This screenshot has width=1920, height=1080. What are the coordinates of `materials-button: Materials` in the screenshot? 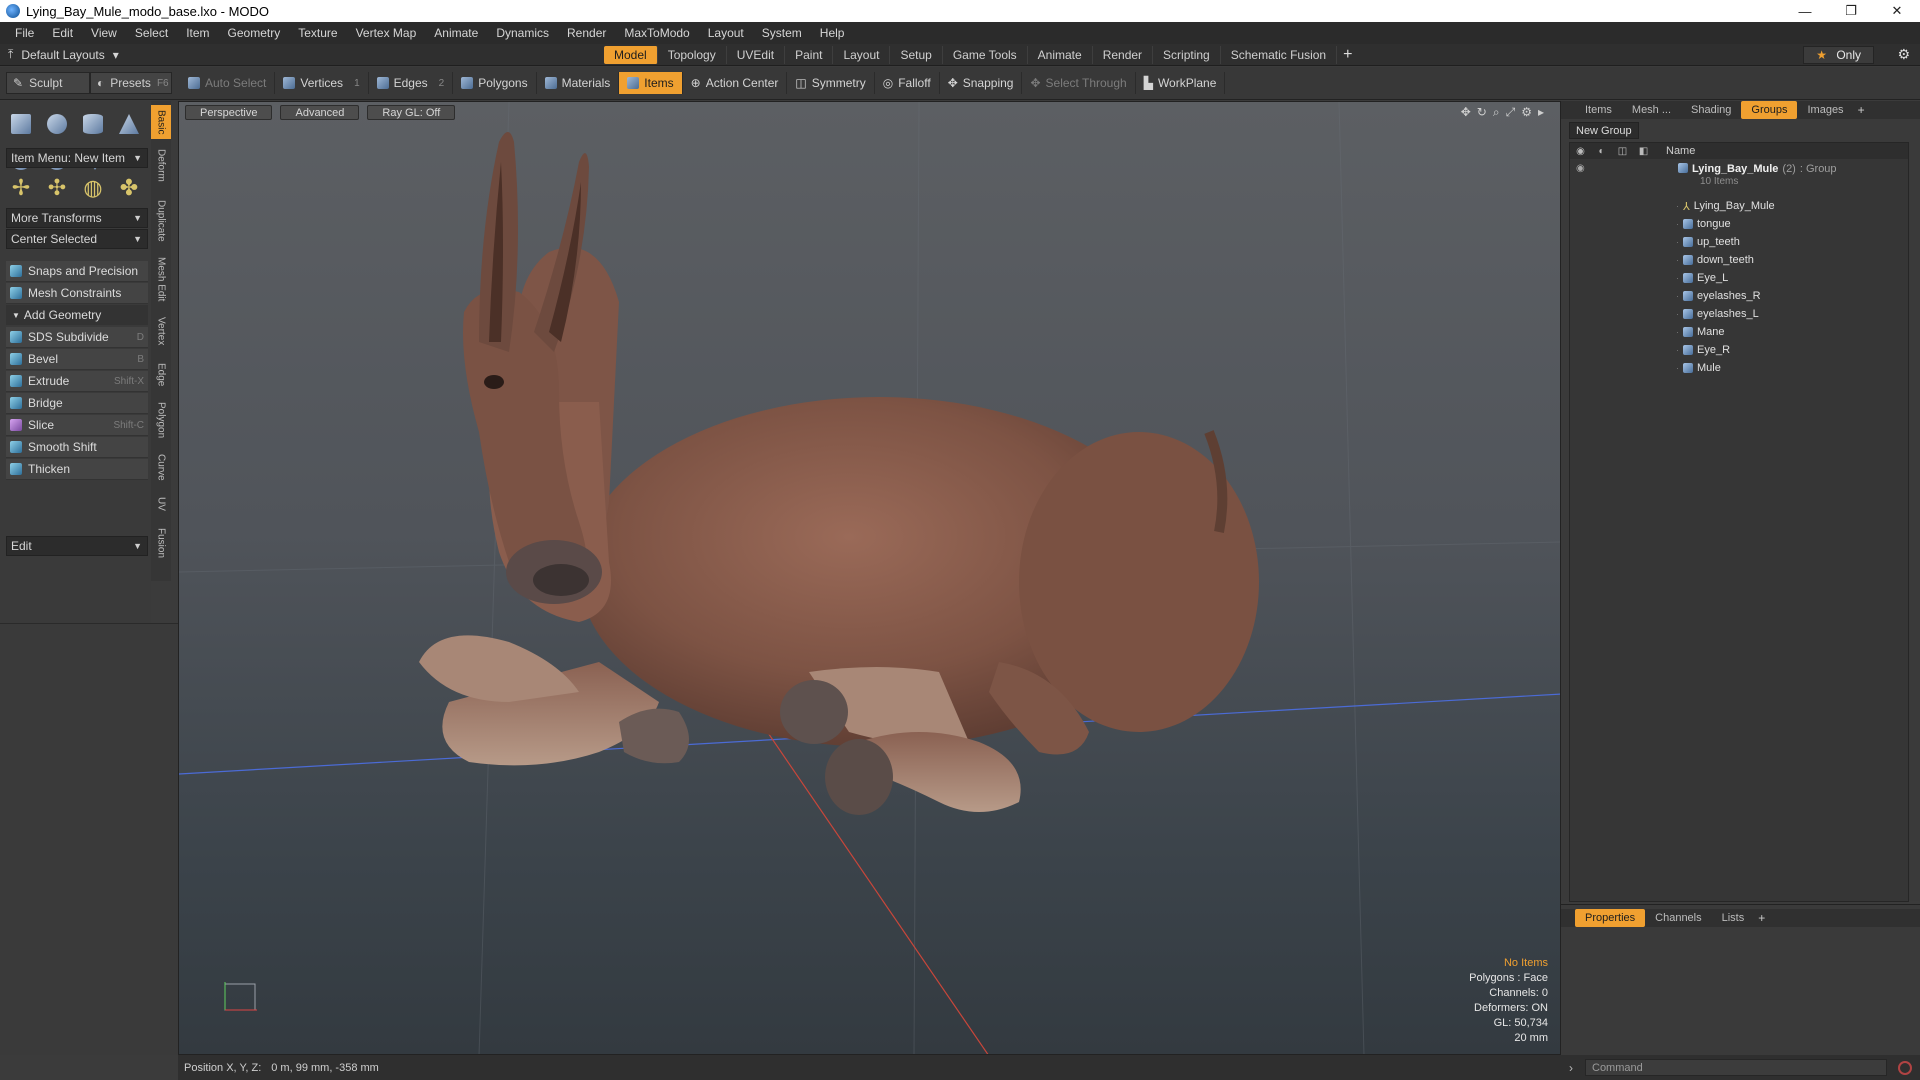 It's located at (578, 83).